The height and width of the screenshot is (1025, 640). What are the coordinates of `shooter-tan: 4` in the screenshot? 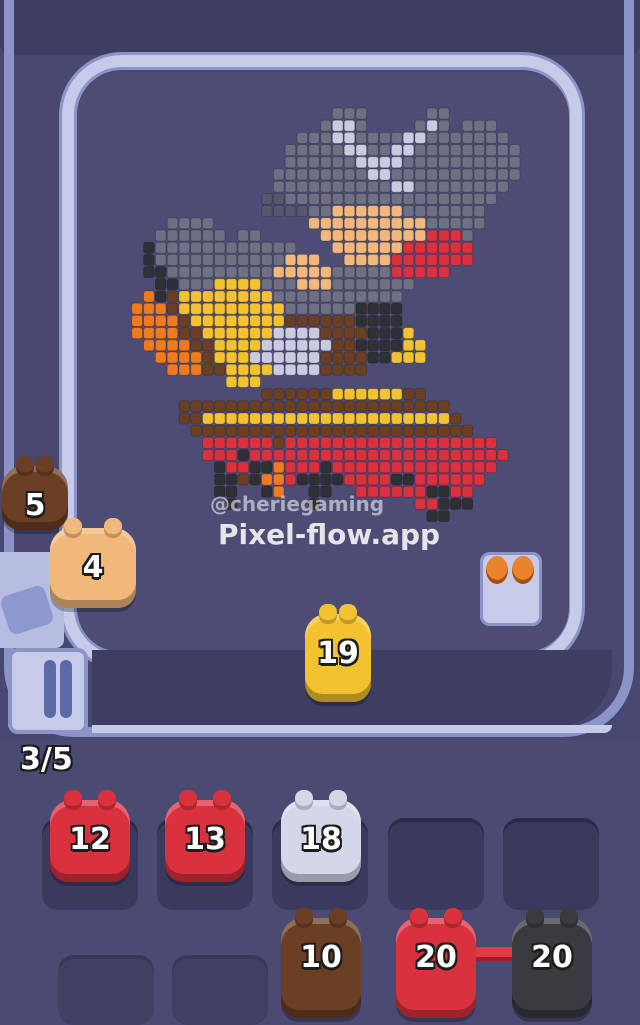 It's located at (93, 563).